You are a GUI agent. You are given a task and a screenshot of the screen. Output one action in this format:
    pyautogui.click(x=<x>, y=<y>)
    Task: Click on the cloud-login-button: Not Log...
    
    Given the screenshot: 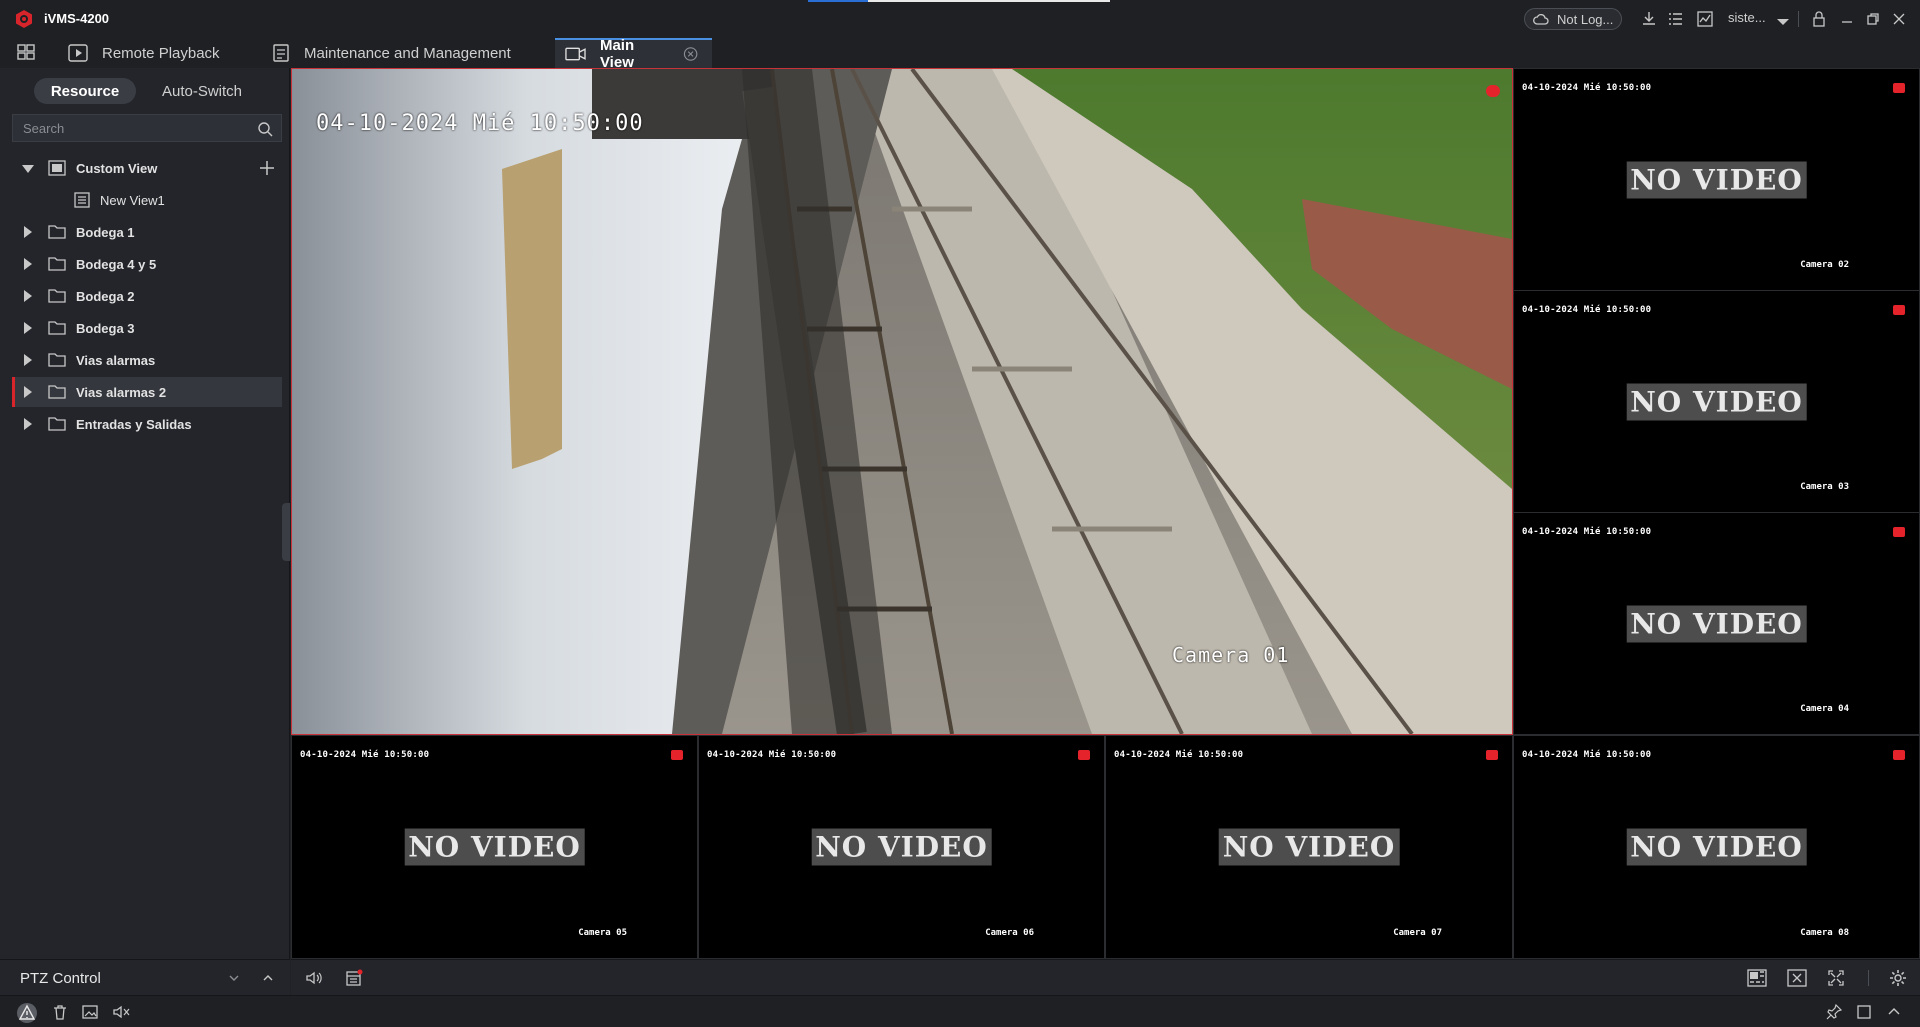 What is the action you would take?
    pyautogui.click(x=1573, y=19)
    